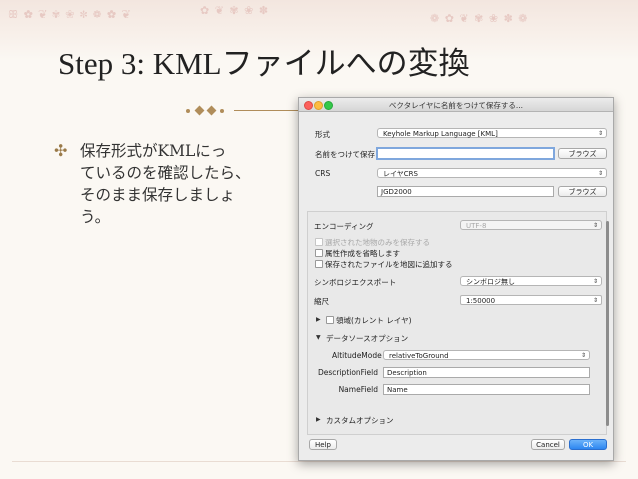 The image size is (638, 479). Describe the element at coordinates (588, 444) in the screenshot. I see `ok-button: OK` at that location.